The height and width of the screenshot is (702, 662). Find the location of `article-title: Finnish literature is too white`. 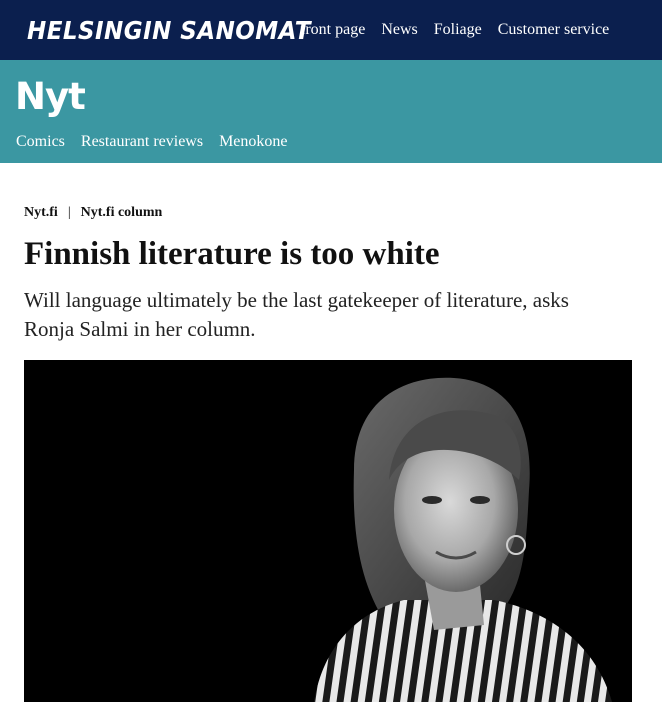

article-title: Finnish literature is too white is located at coordinates (232, 254).